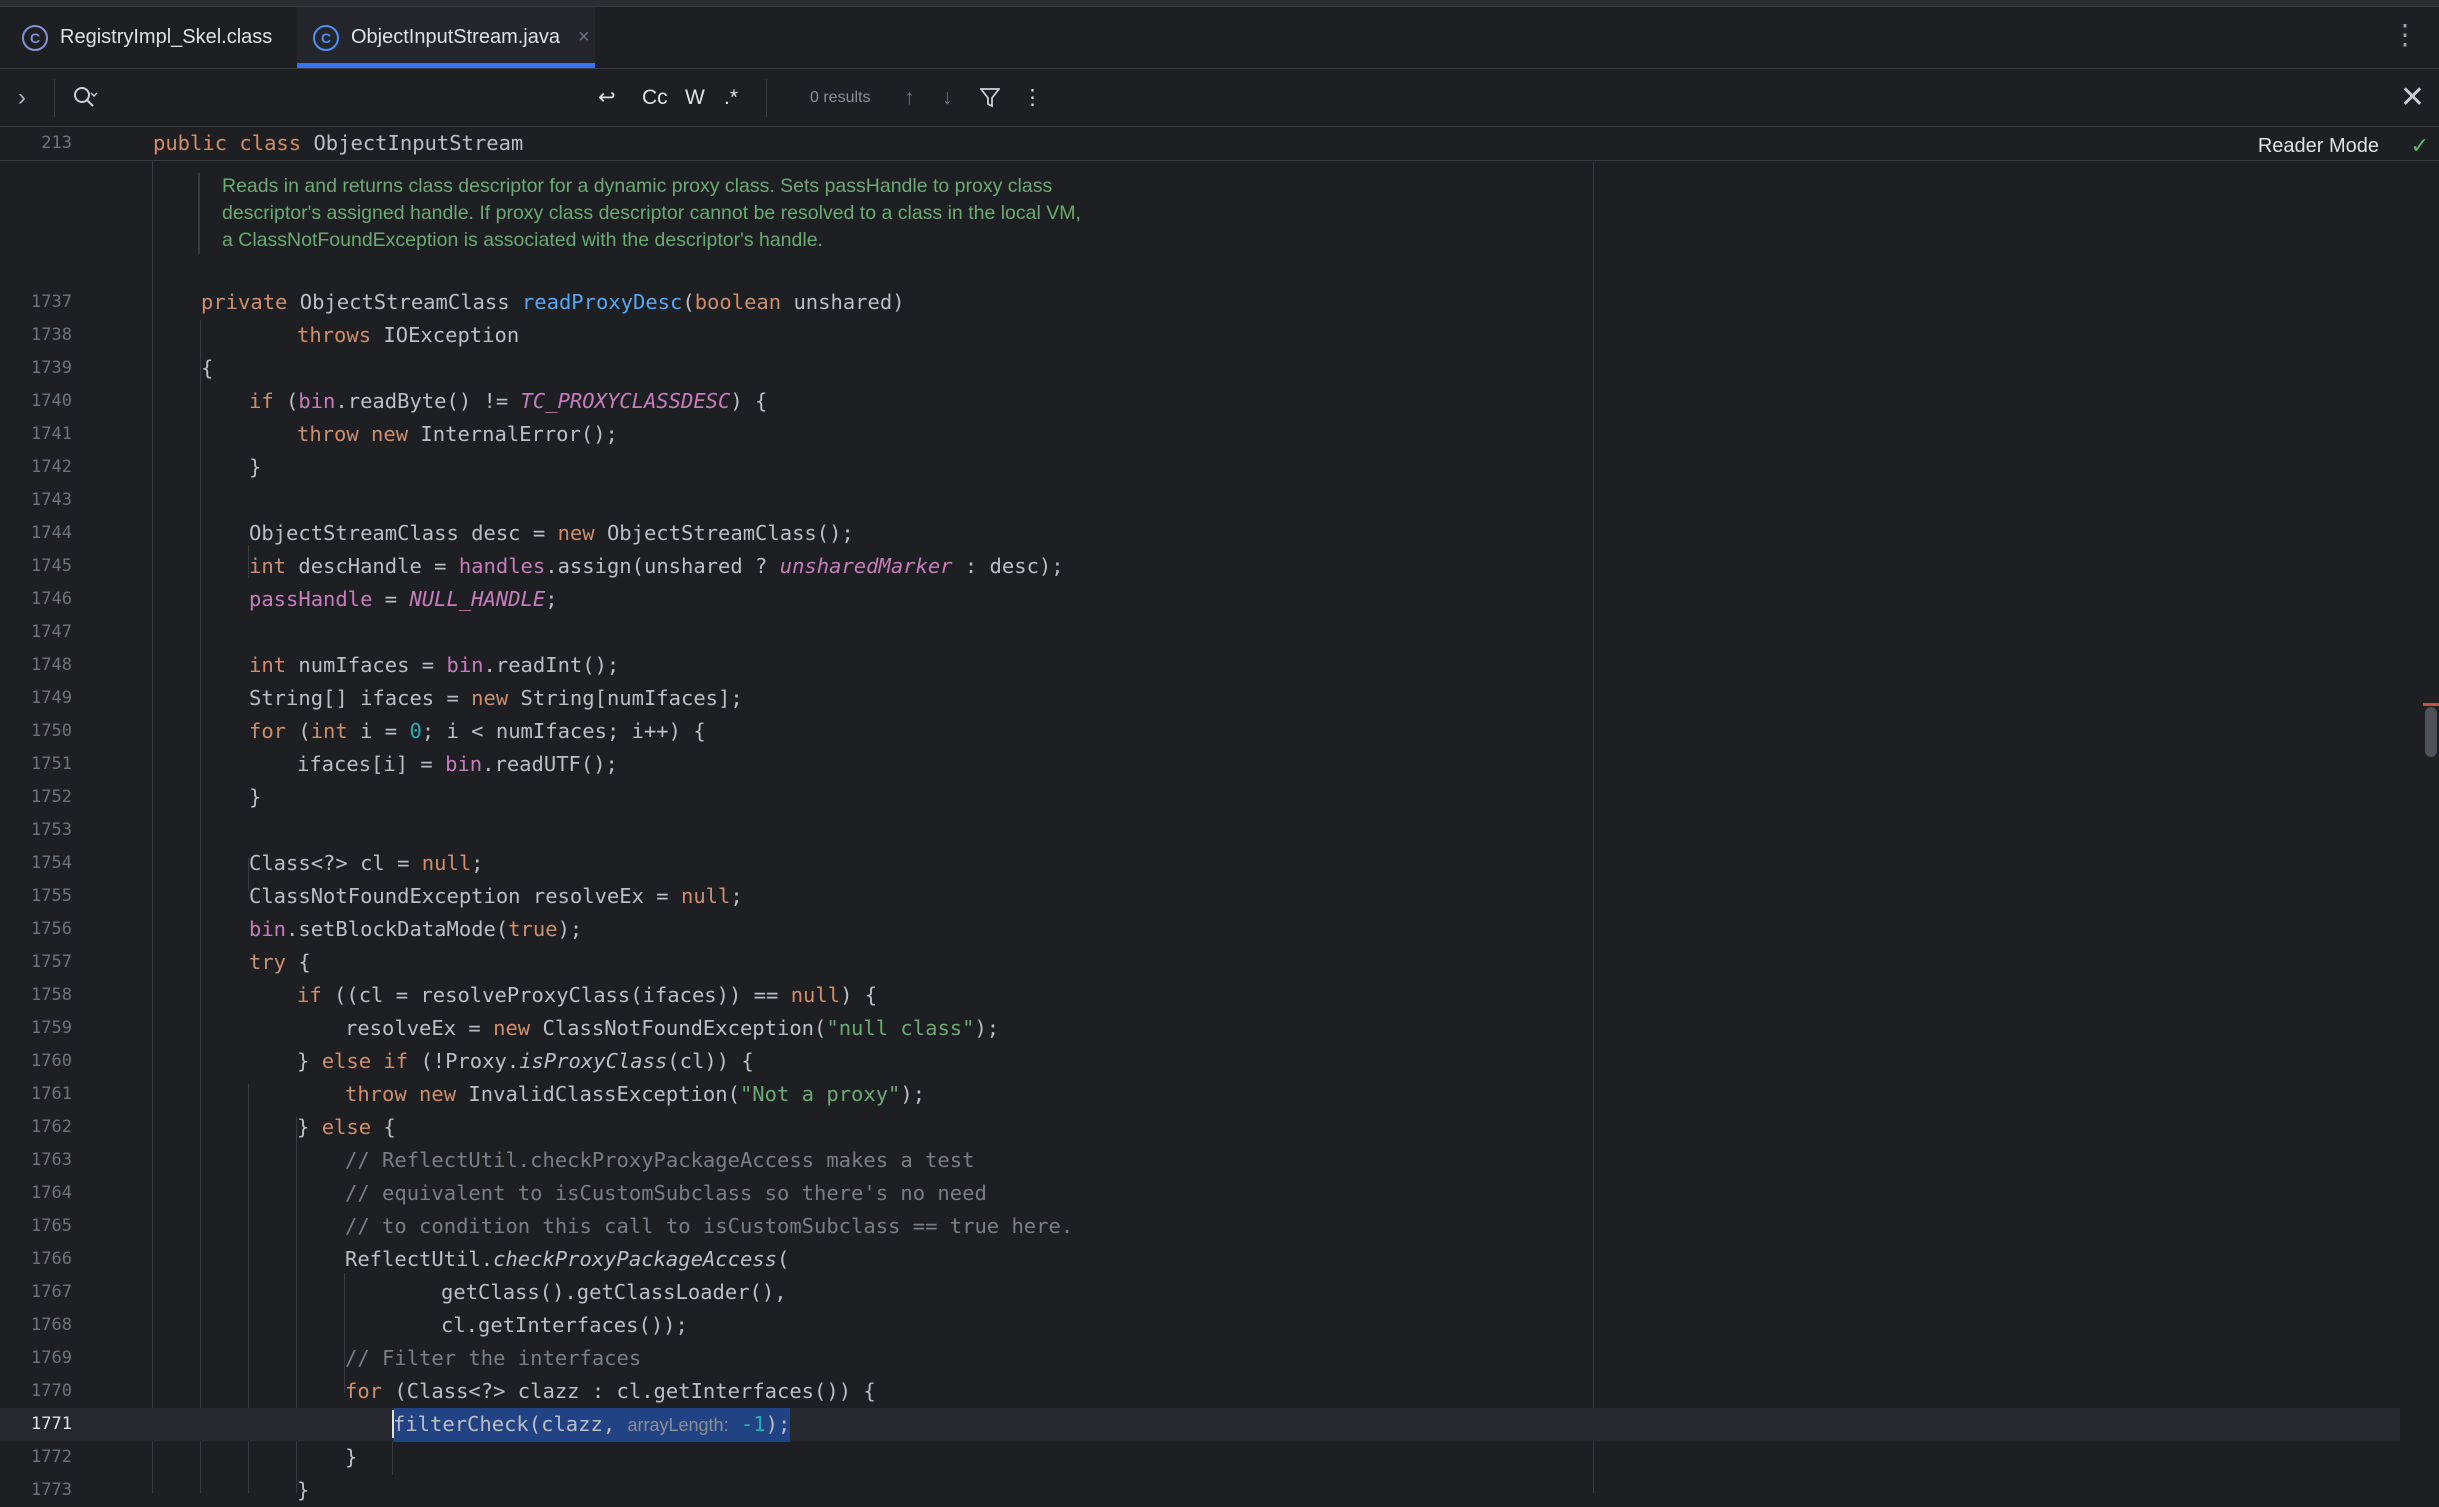  What do you see at coordinates (947, 97) in the screenshot?
I see `next-occurrence-icon: ↓` at bounding box center [947, 97].